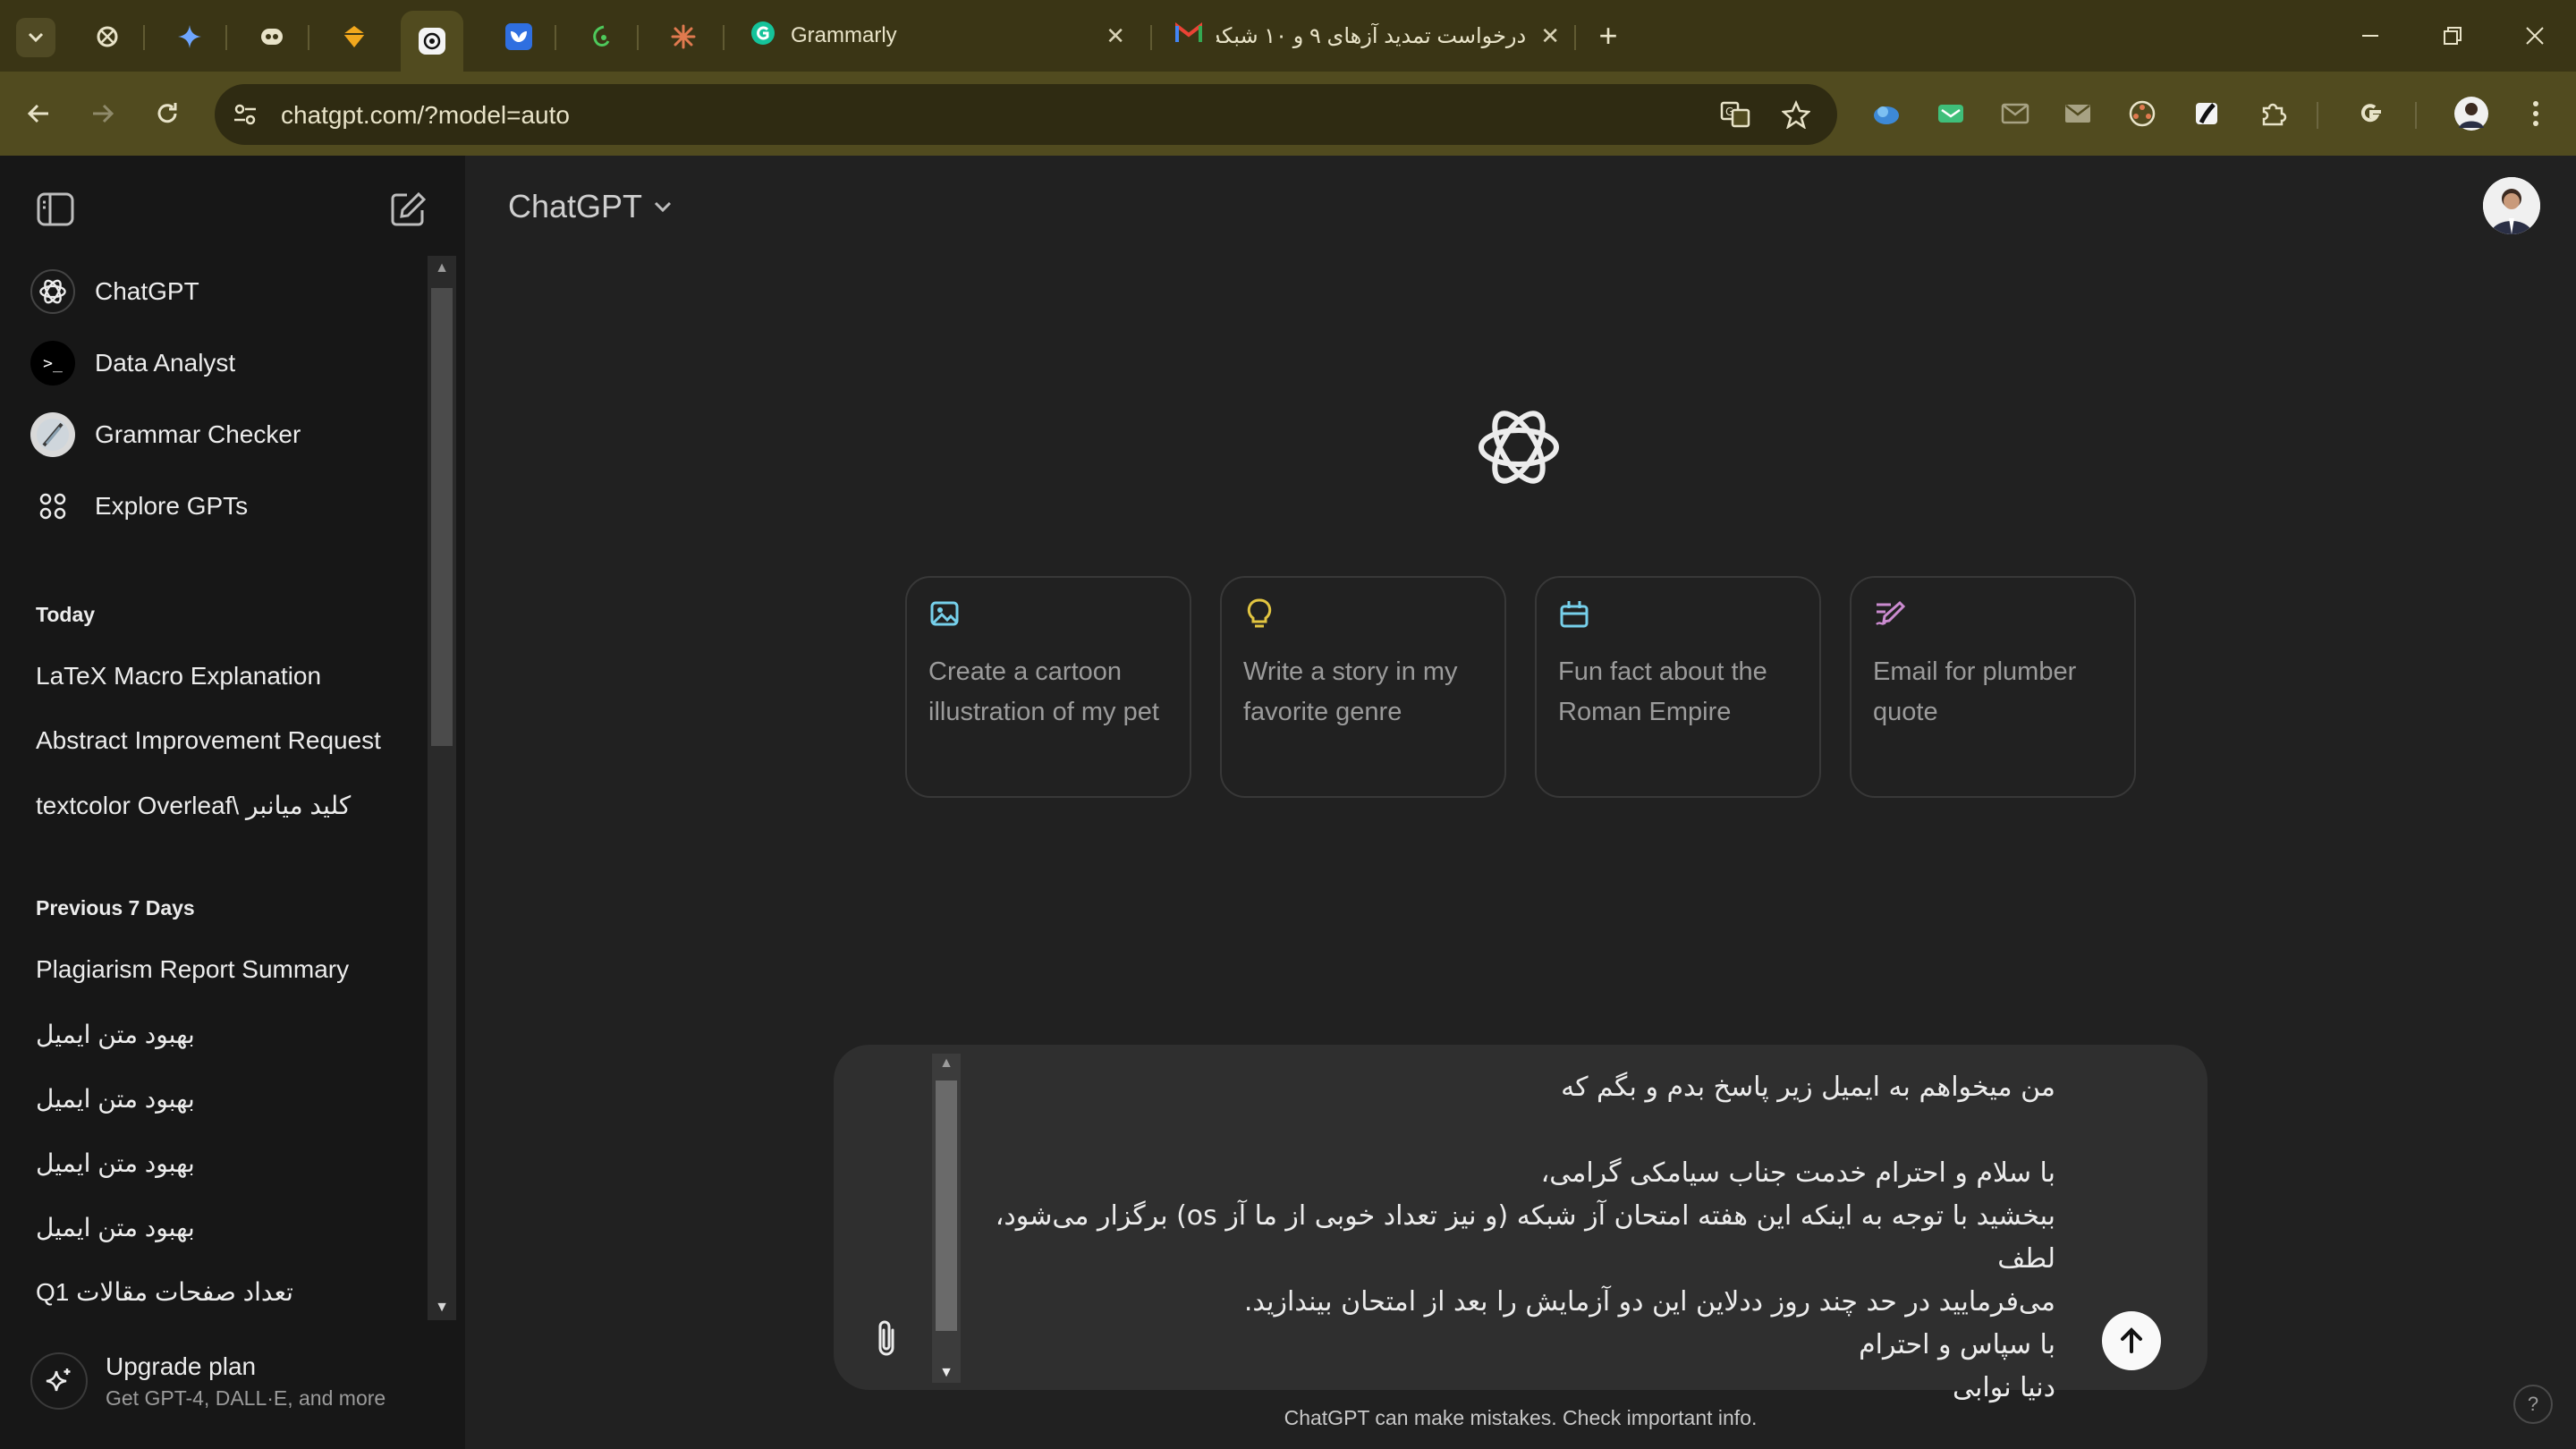 This screenshot has height=1449, width=2576. Describe the element at coordinates (2452, 36) in the screenshot. I see `restore-button` at that location.